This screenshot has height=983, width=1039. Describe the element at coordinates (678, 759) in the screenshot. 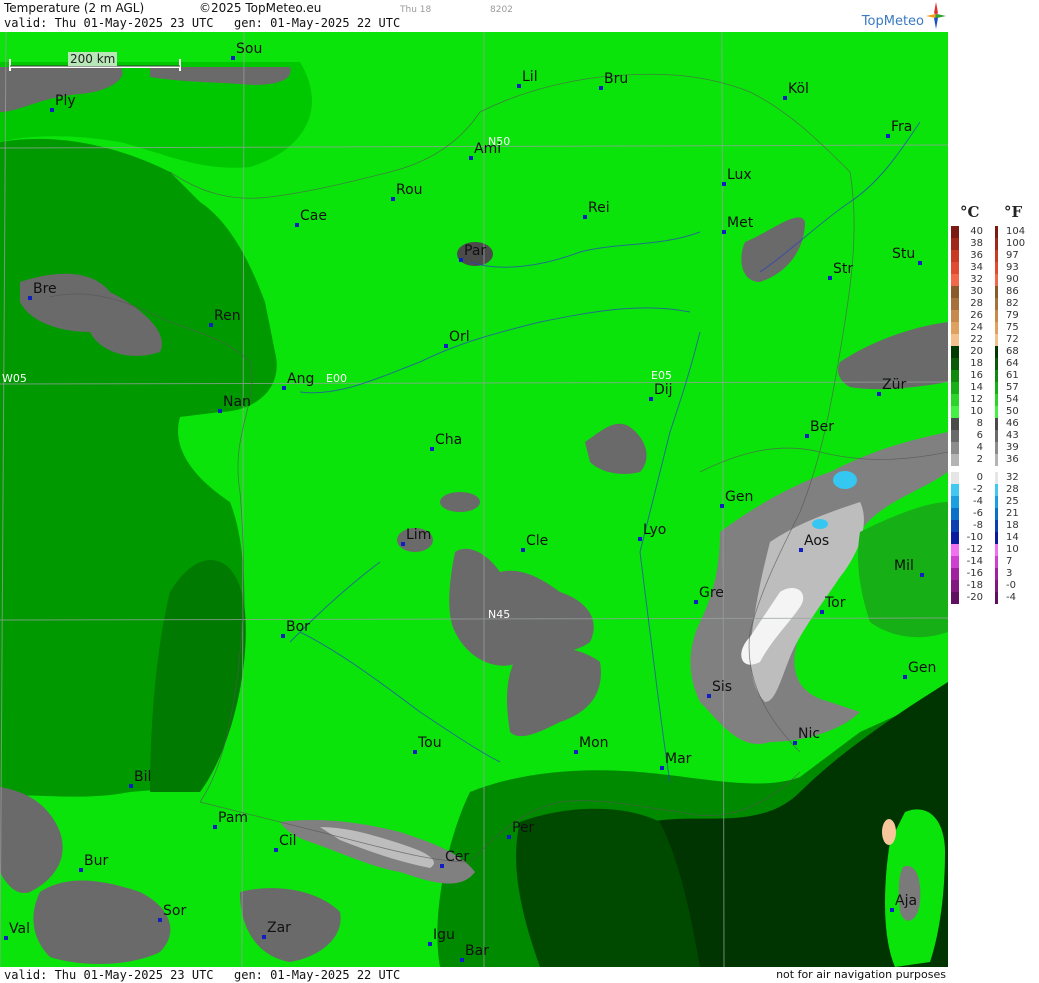

I see `city-label: Mar` at that location.